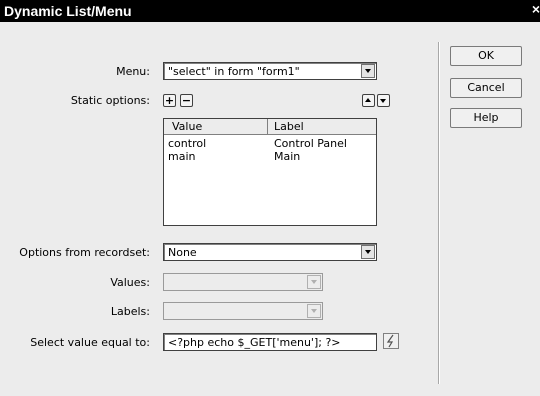 The image size is (540, 396). Describe the element at coordinates (254, 342) in the screenshot. I see `select-equal-value: <?php echo $_GET['menu']; ?>` at that location.